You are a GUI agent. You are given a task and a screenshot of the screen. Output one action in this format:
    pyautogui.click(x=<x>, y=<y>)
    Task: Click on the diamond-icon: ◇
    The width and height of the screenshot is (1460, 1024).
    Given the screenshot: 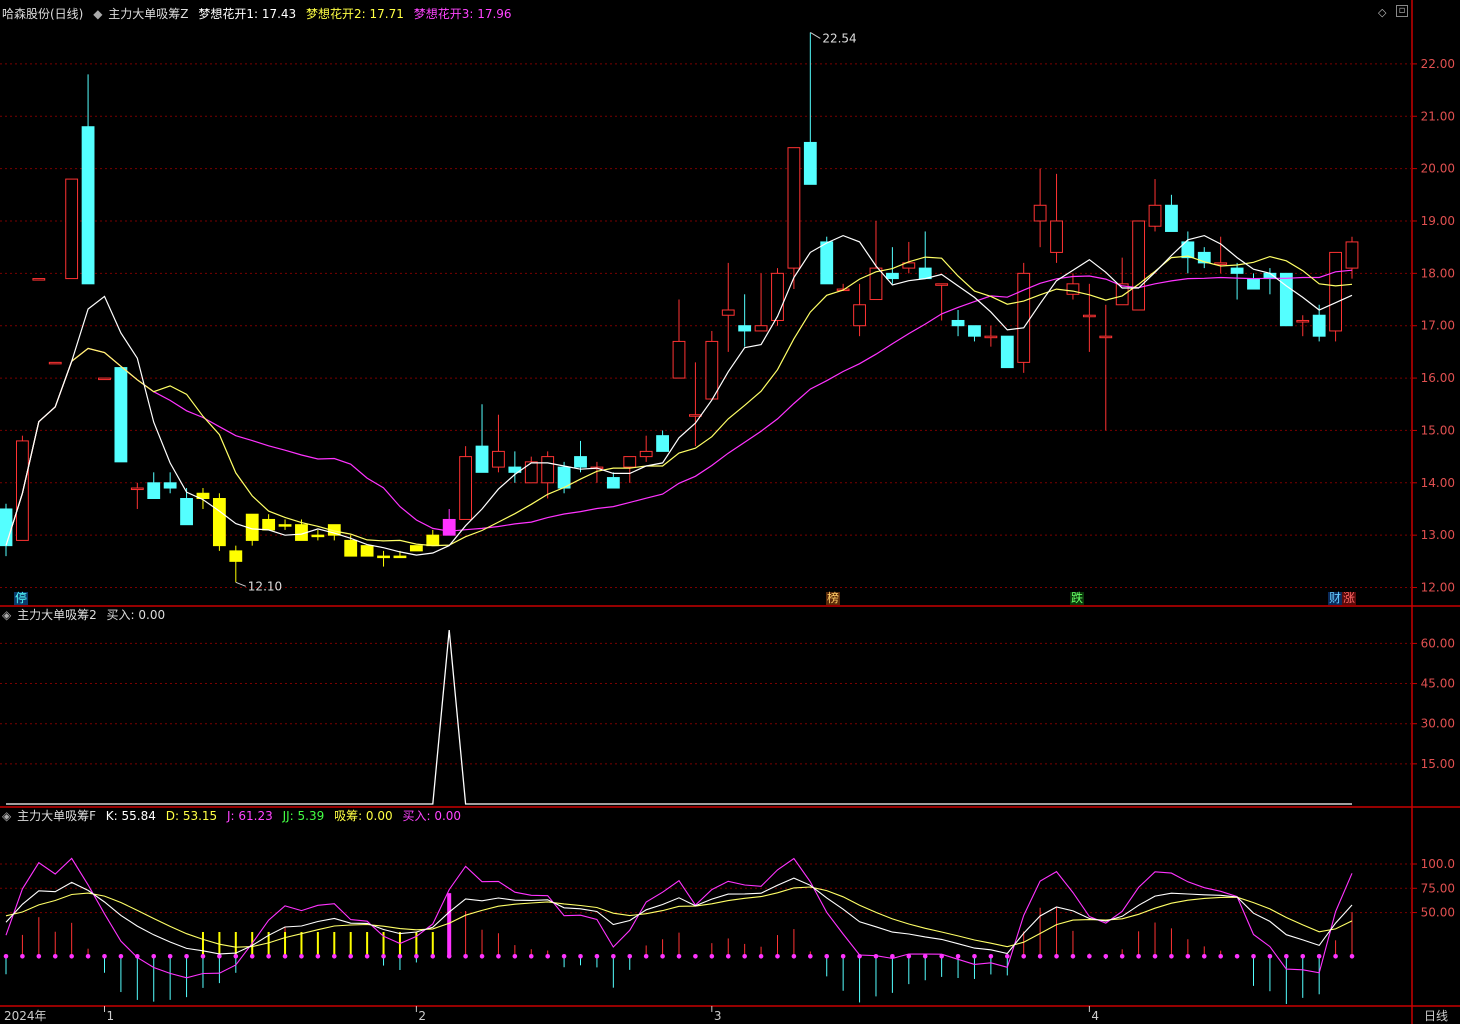 What is the action you would take?
    pyautogui.click(x=1382, y=12)
    